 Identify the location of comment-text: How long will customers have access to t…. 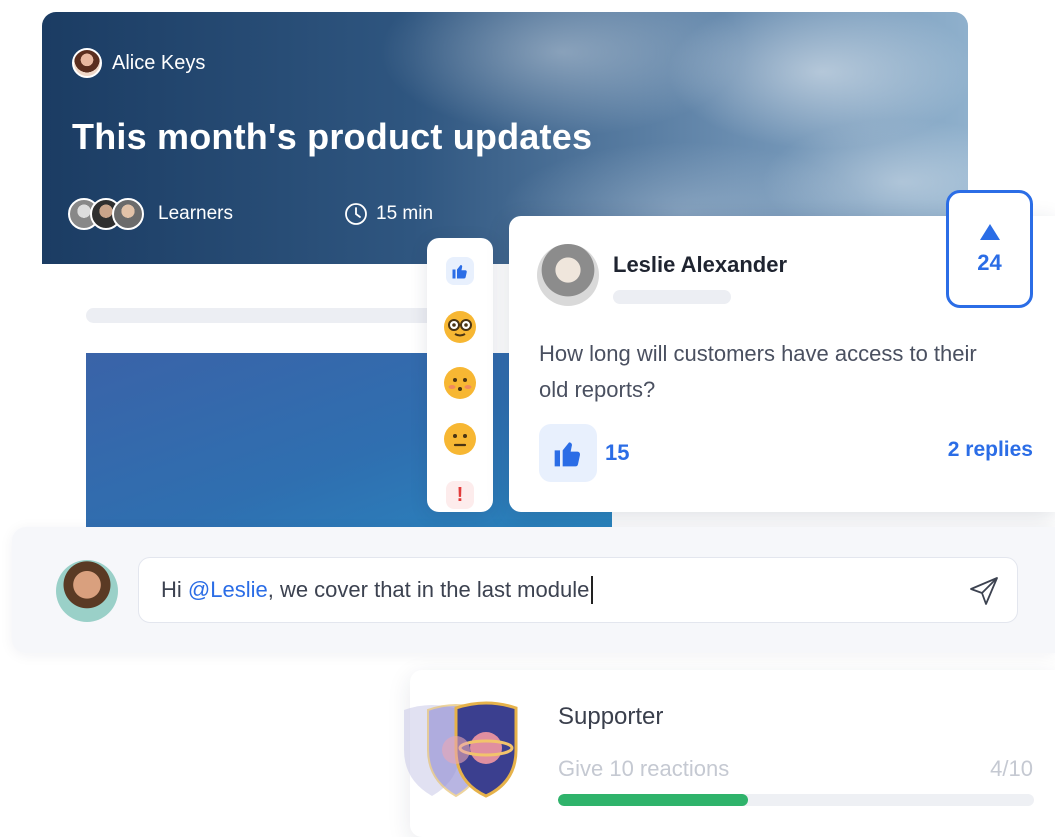
(758, 371).